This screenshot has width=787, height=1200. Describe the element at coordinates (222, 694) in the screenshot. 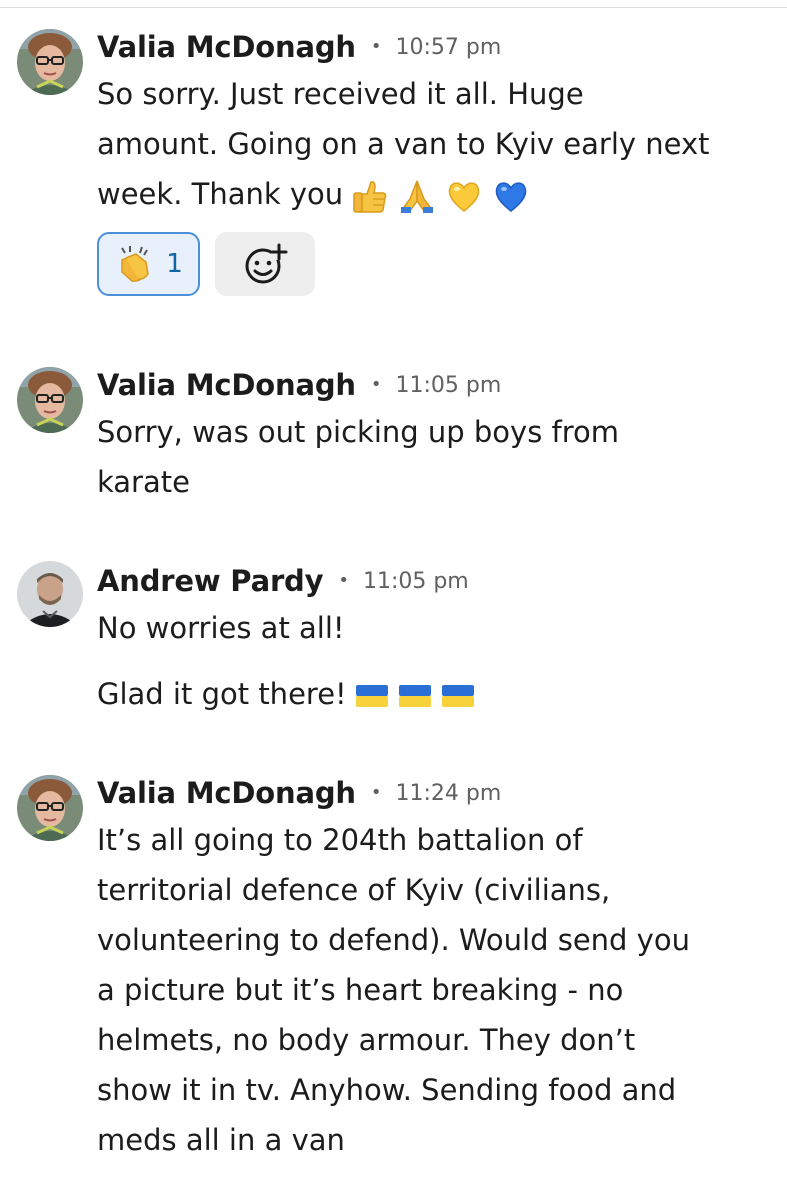

I see `message-line-text: Glad it got there!` at that location.